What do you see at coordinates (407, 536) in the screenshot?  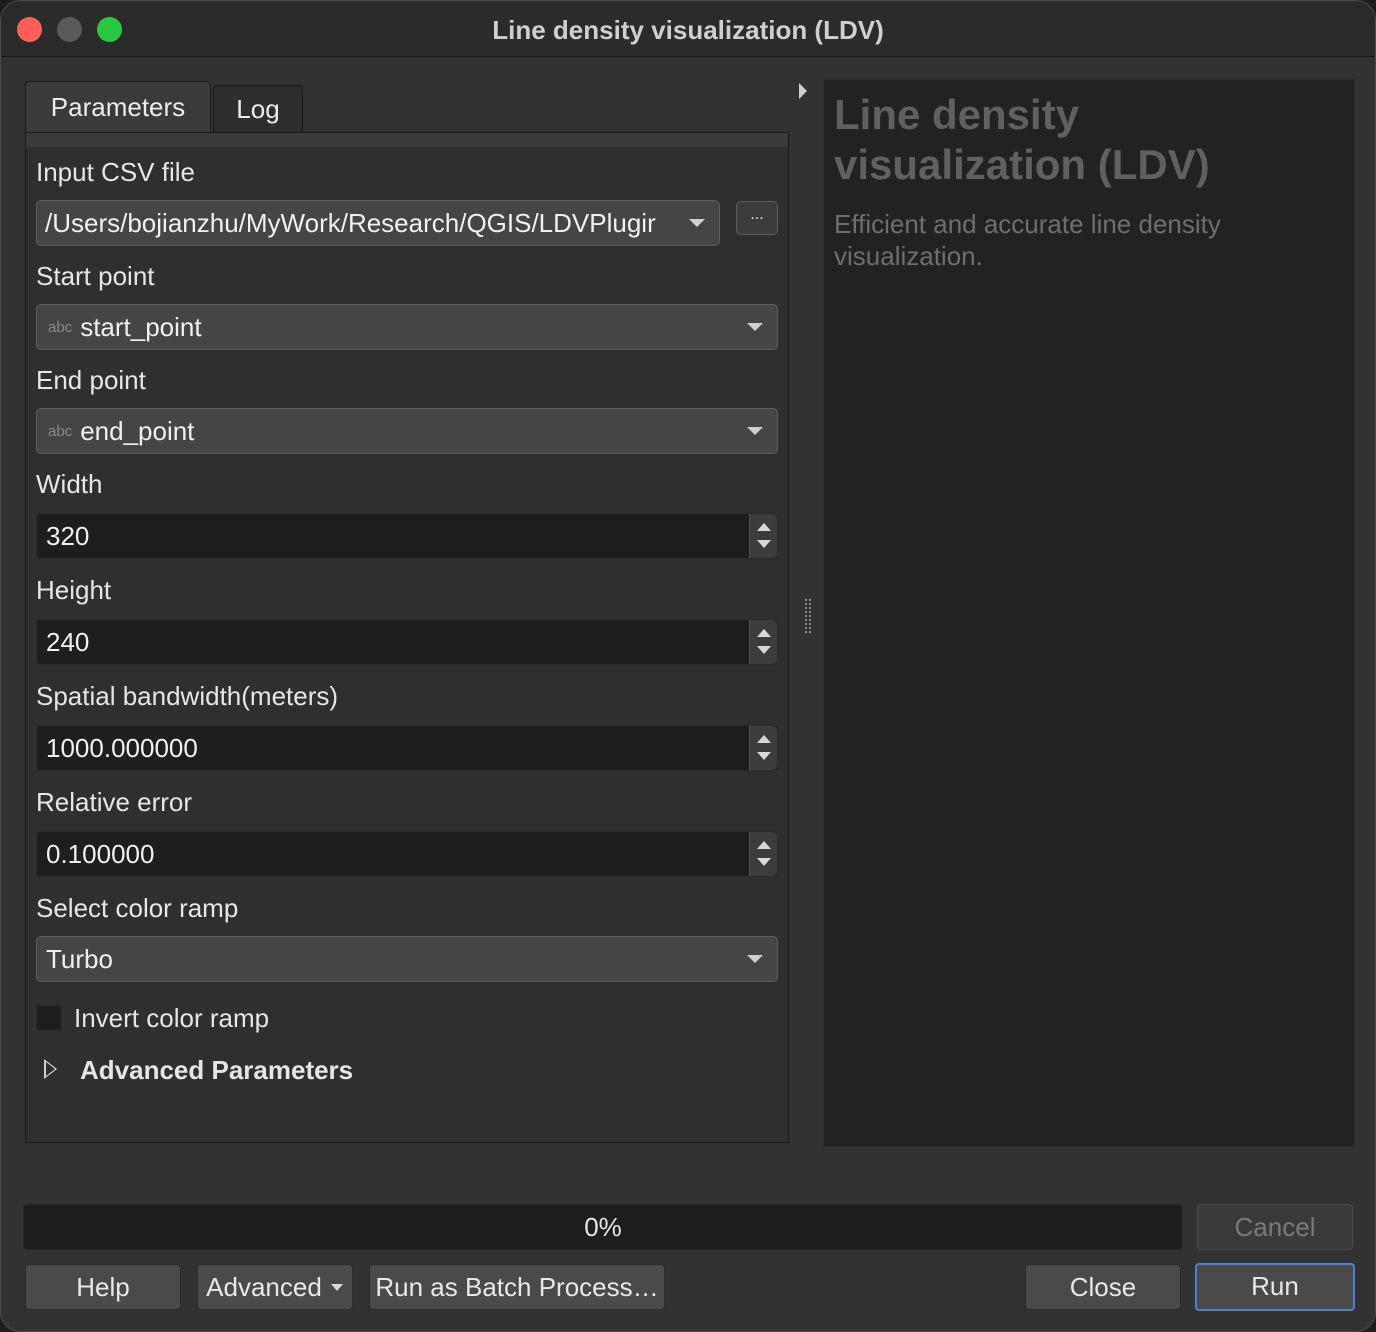 I see `width-spinbox: 320` at bounding box center [407, 536].